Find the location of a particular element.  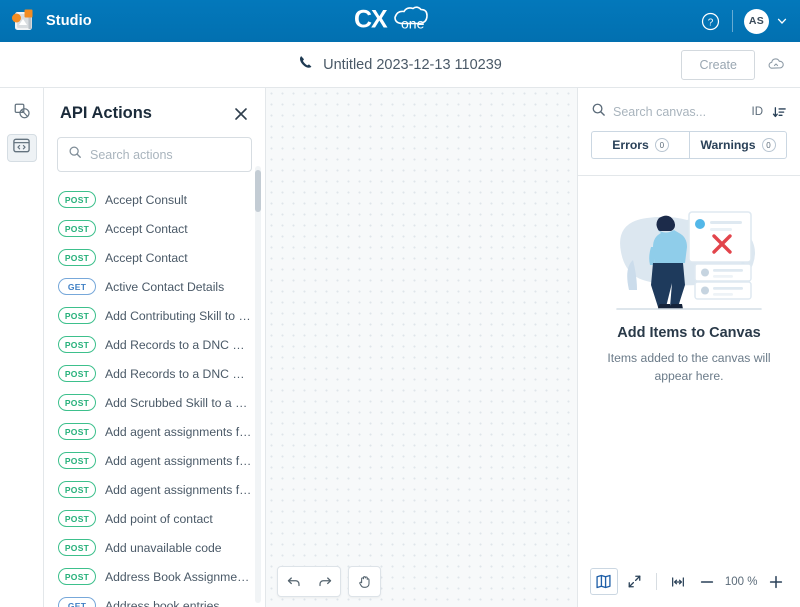

api-action-label: Accept Consult is located at coordinates (146, 199).